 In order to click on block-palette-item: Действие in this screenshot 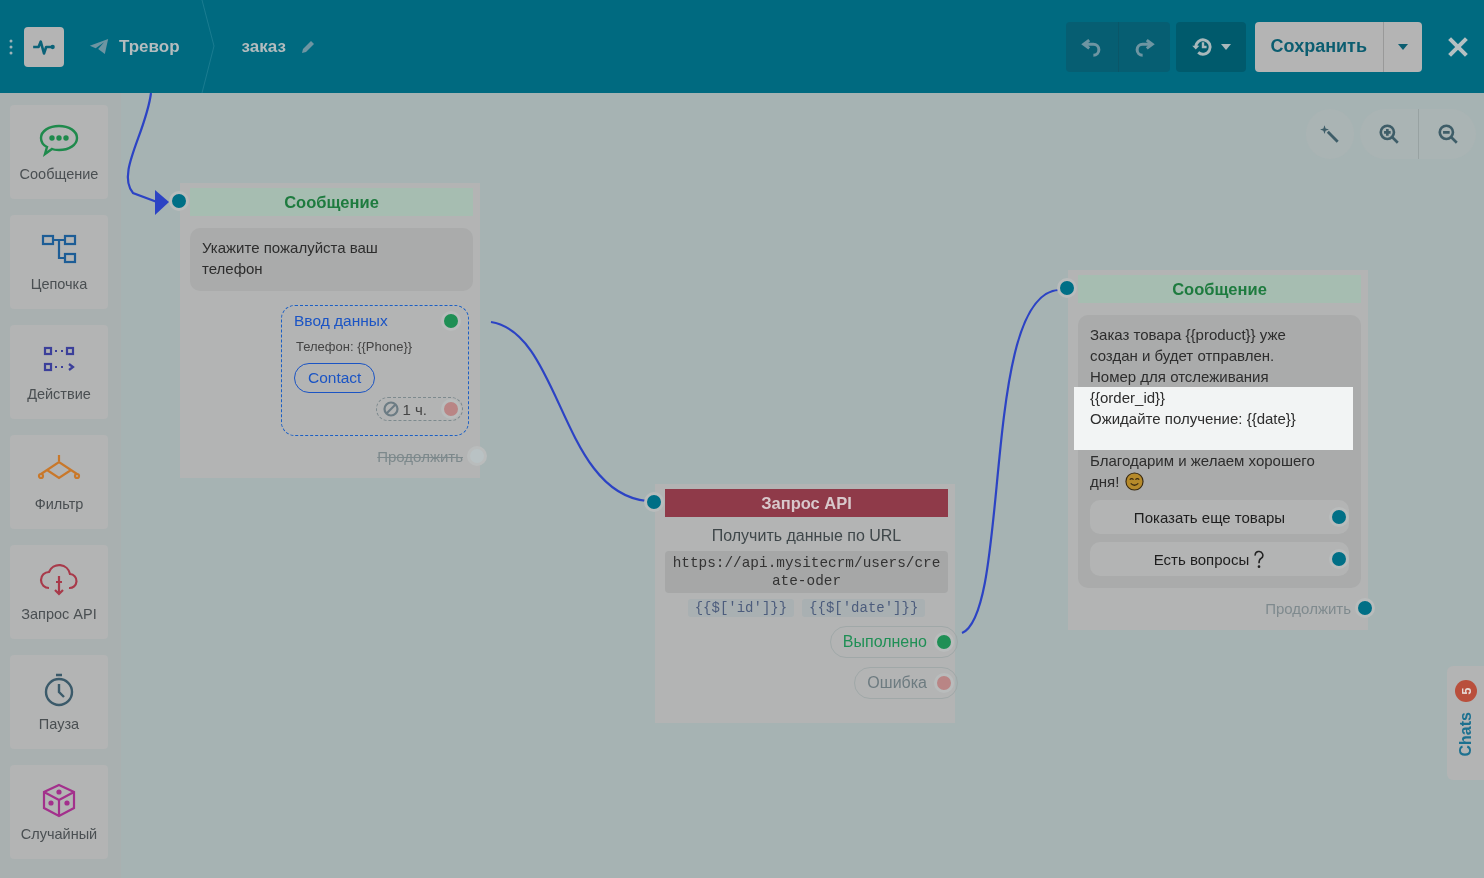, I will do `click(59, 372)`.